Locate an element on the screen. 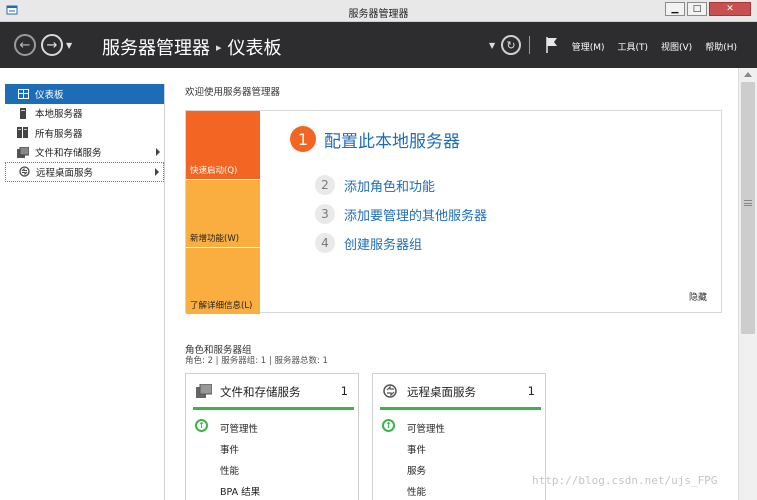 The image size is (757, 500). window-titlebar: 服务器管理器 ▁ □ ✕ is located at coordinates (378, 11).